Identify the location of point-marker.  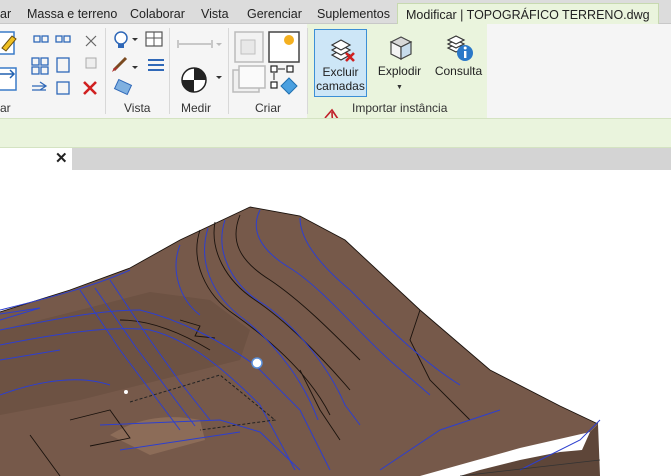
(126, 392).